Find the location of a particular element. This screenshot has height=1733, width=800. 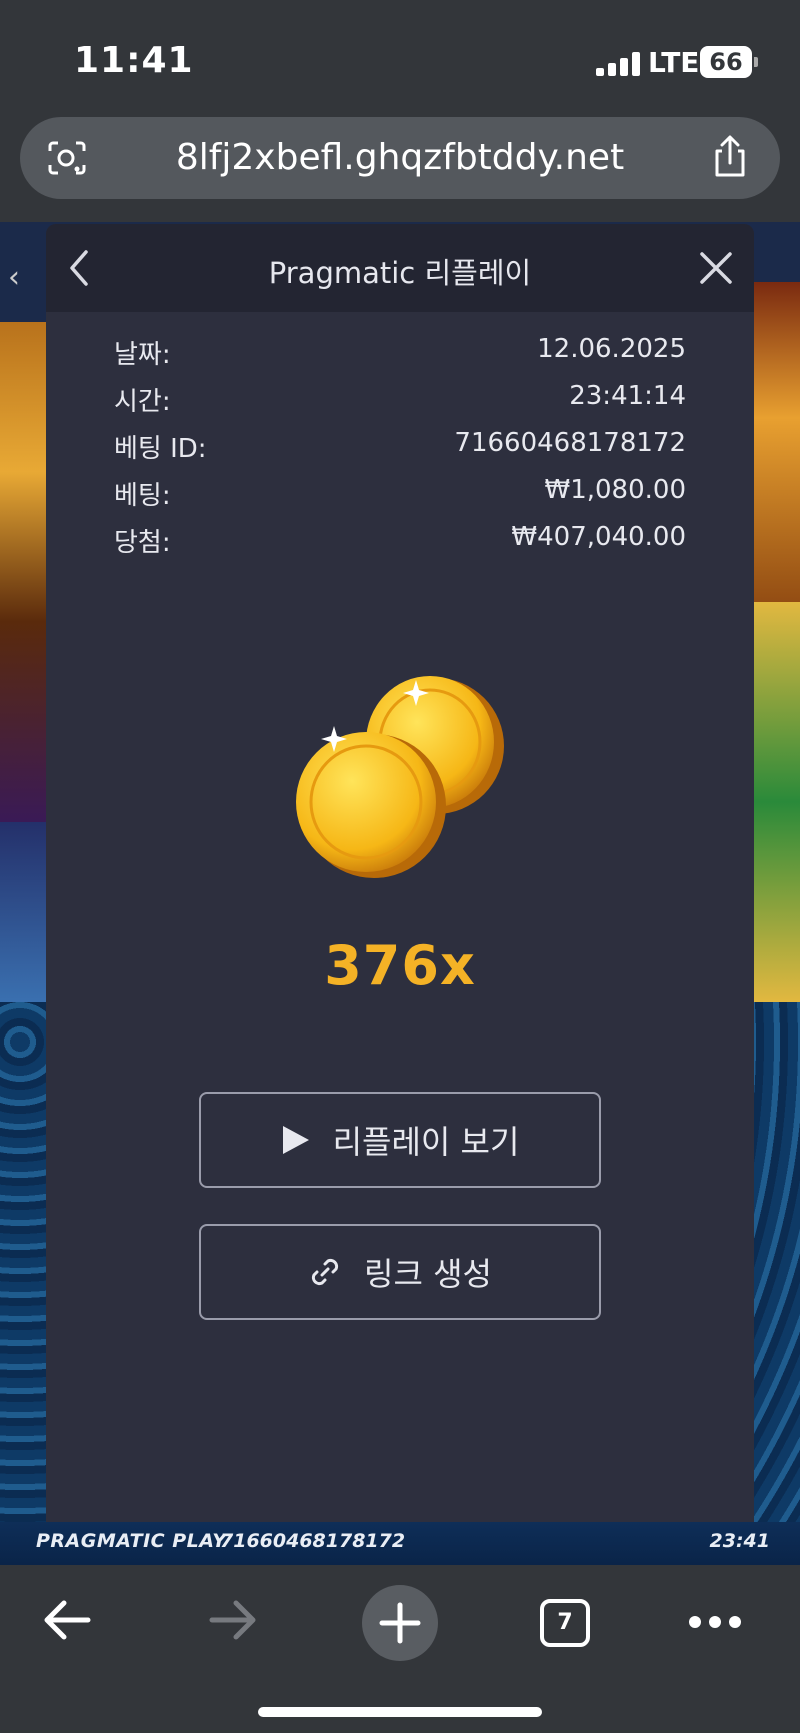

link-icon is located at coordinates (325, 1272).